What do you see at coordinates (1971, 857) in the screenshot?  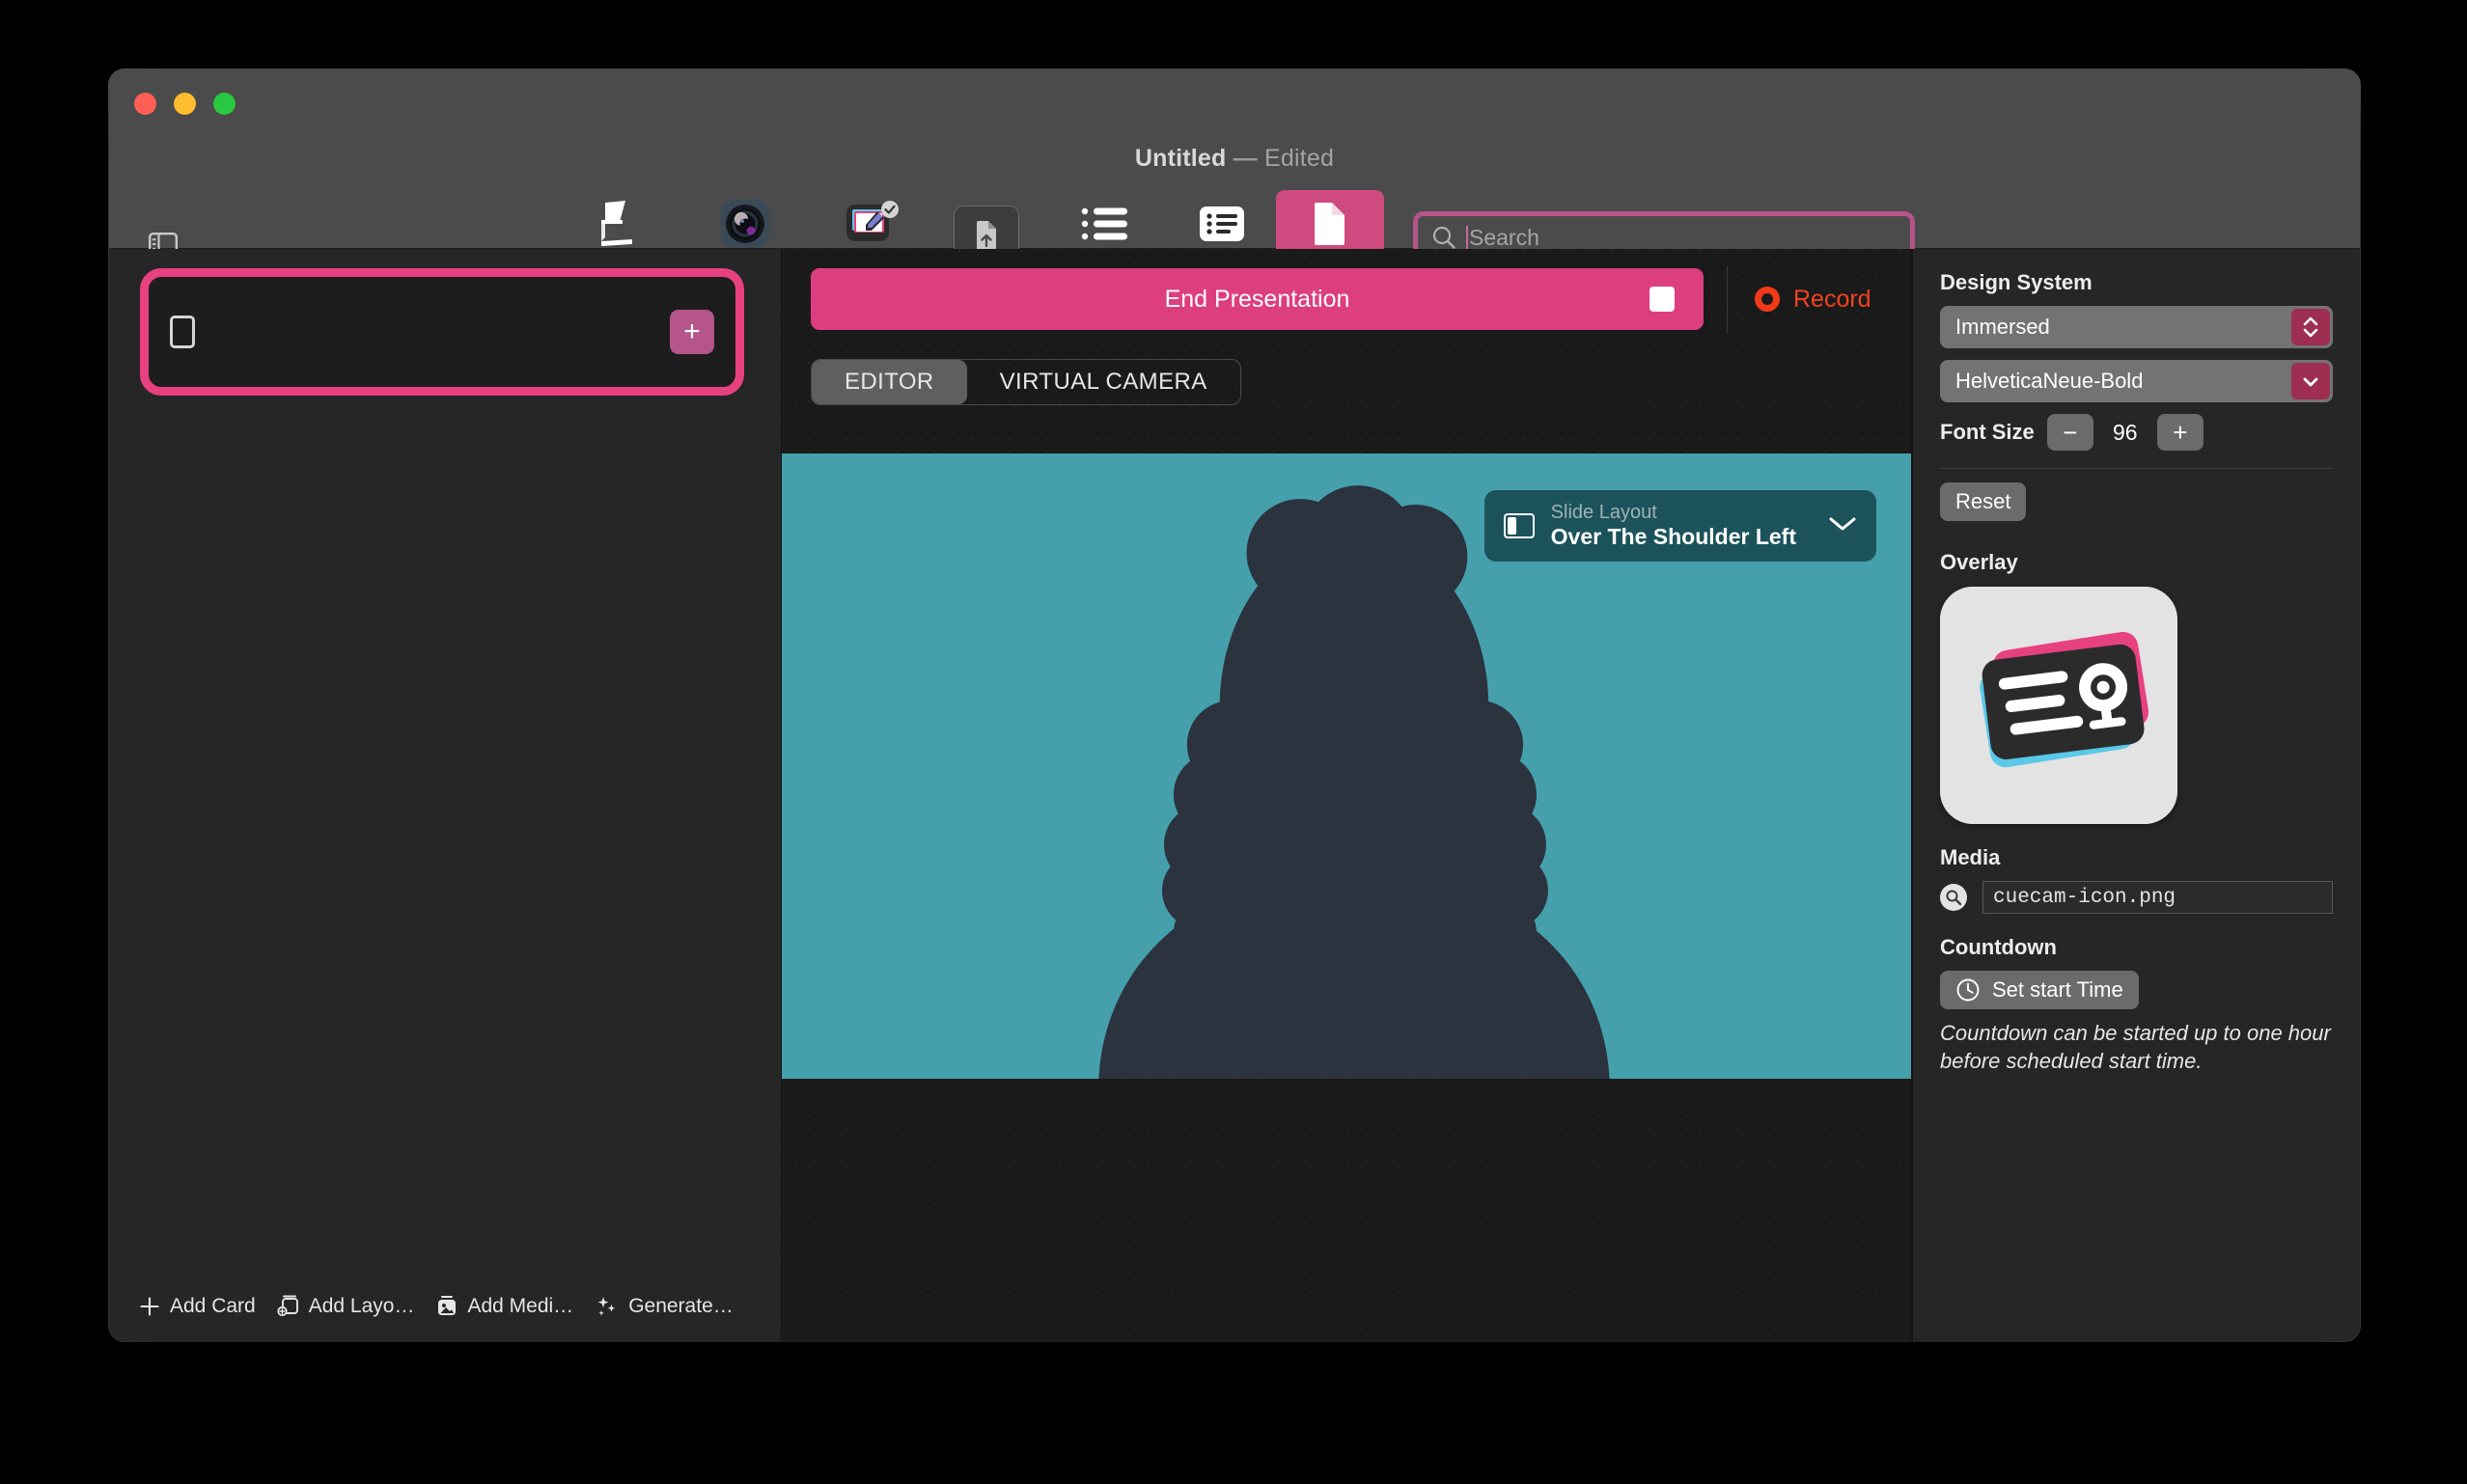 I see `media-heading: Media` at bounding box center [1971, 857].